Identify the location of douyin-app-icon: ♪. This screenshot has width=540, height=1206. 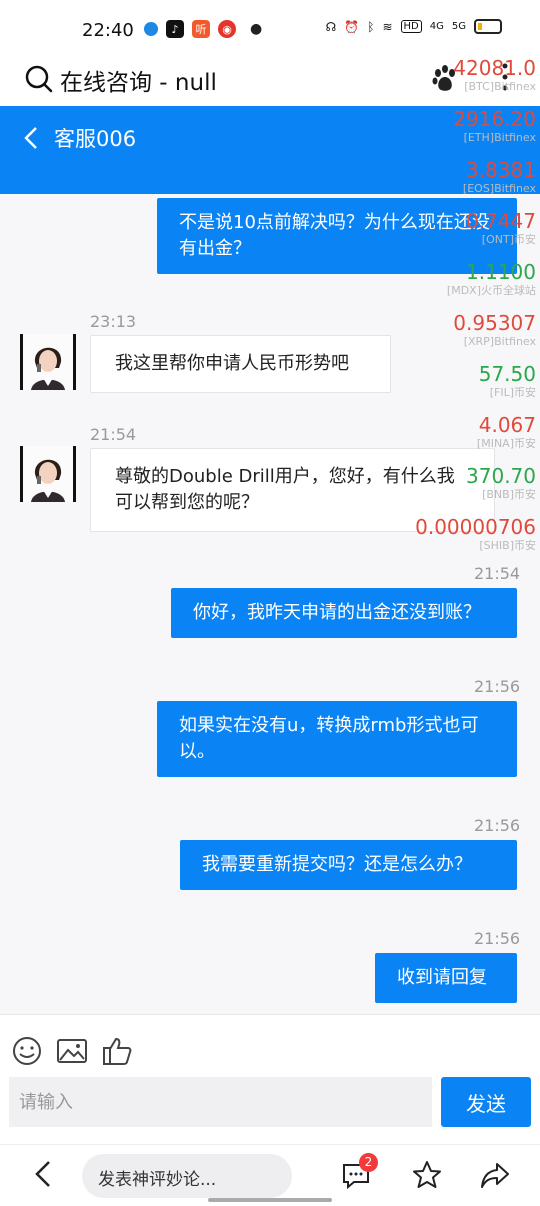
(175, 29).